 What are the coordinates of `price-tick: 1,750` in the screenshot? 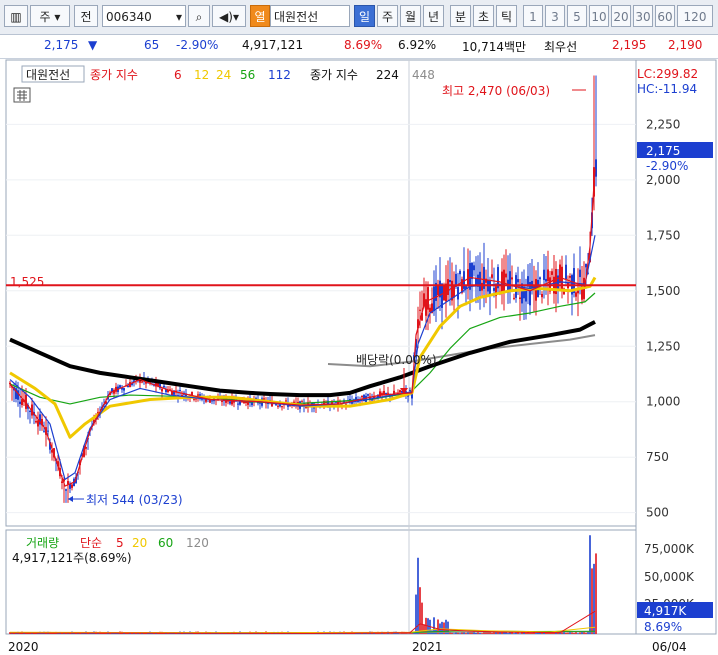 It's located at (663, 235).